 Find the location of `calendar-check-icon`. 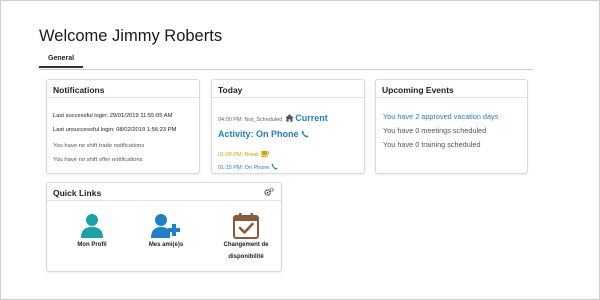

calendar-check-icon is located at coordinates (246, 226).